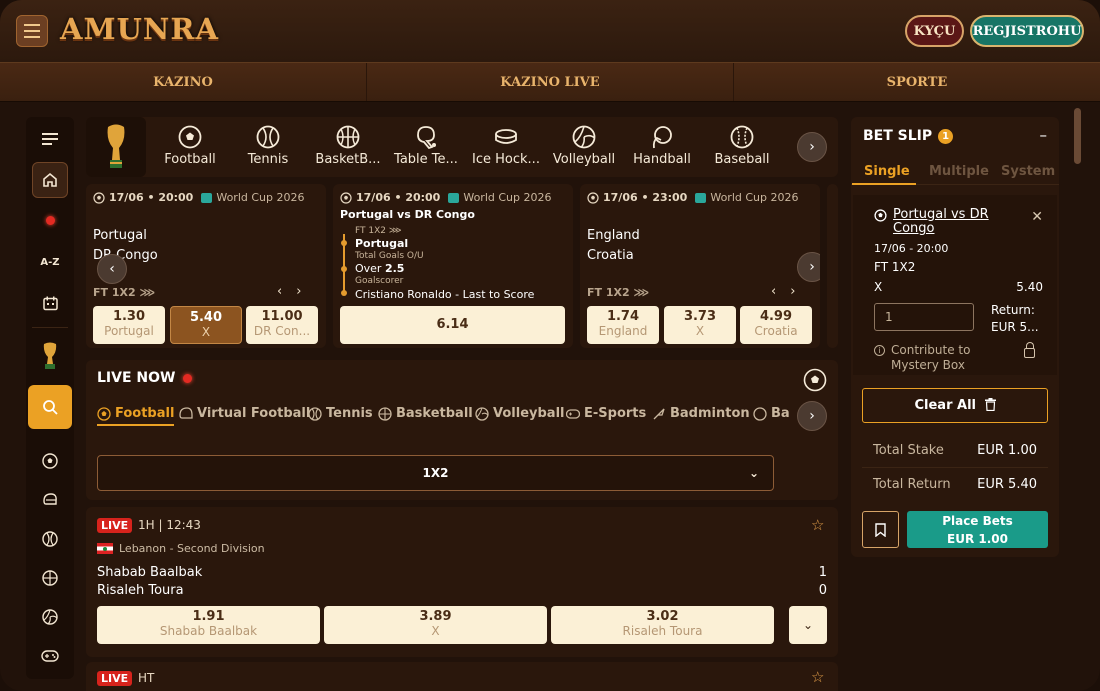  What do you see at coordinates (613, 235) in the screenshot?
I see `home-team: England` at bounding box center [613, 235].